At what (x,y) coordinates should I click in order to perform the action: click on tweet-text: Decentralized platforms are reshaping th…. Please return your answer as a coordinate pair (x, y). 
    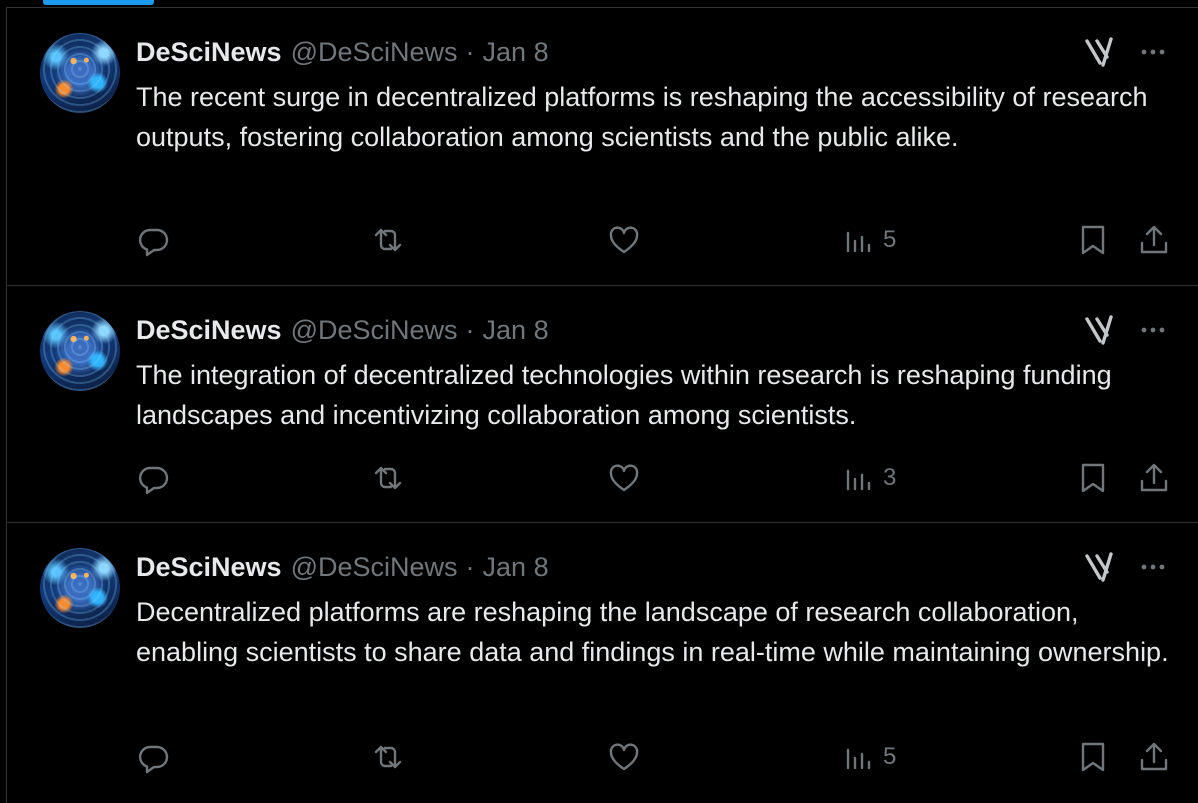
    Looking at the image, I should click on (652, 632).